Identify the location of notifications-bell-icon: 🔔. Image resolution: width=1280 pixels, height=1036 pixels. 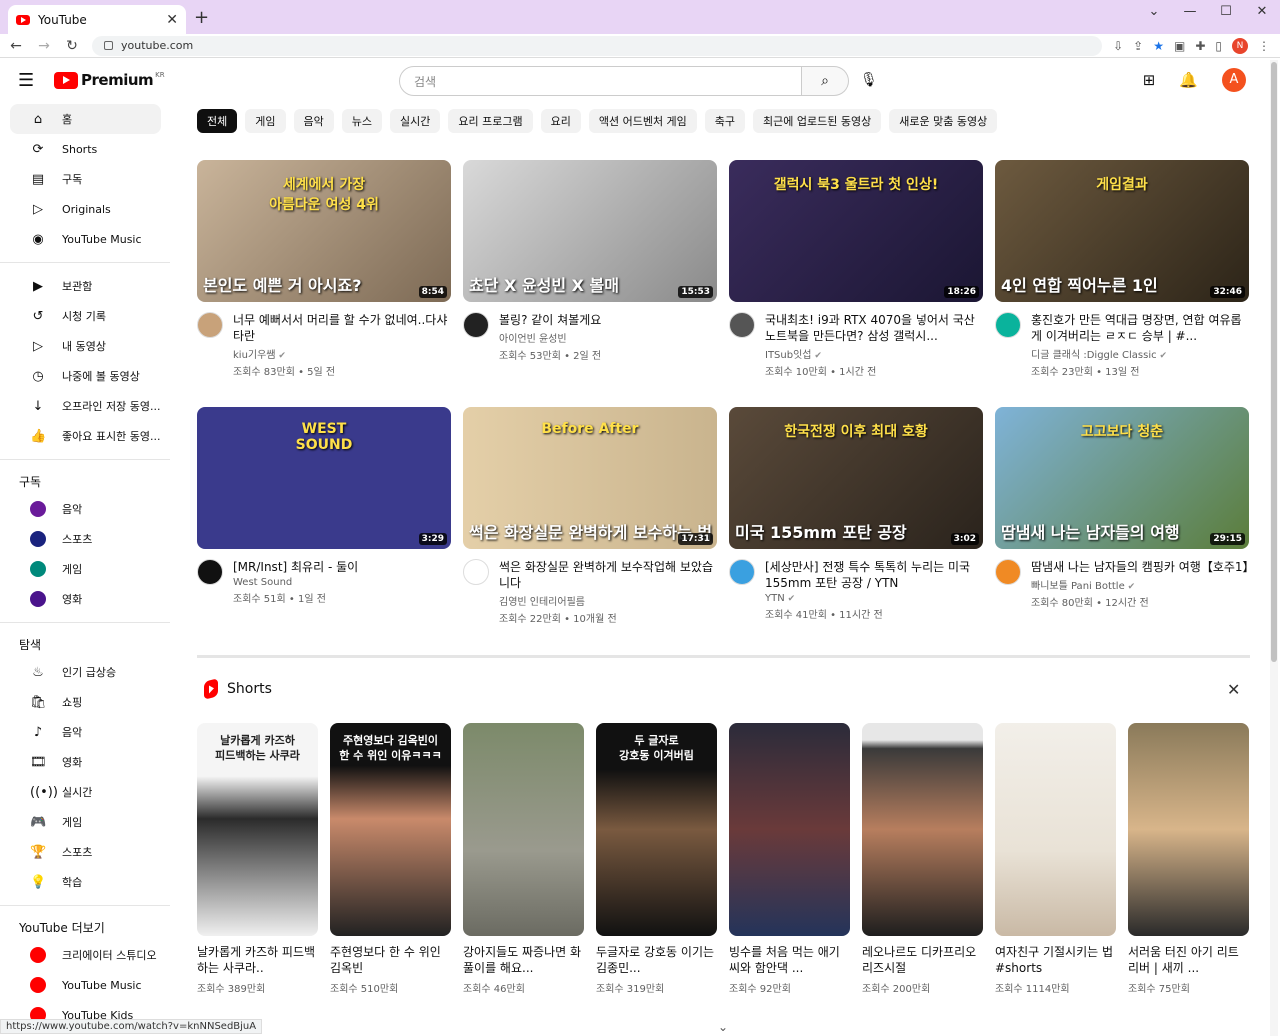
(1188, 80).